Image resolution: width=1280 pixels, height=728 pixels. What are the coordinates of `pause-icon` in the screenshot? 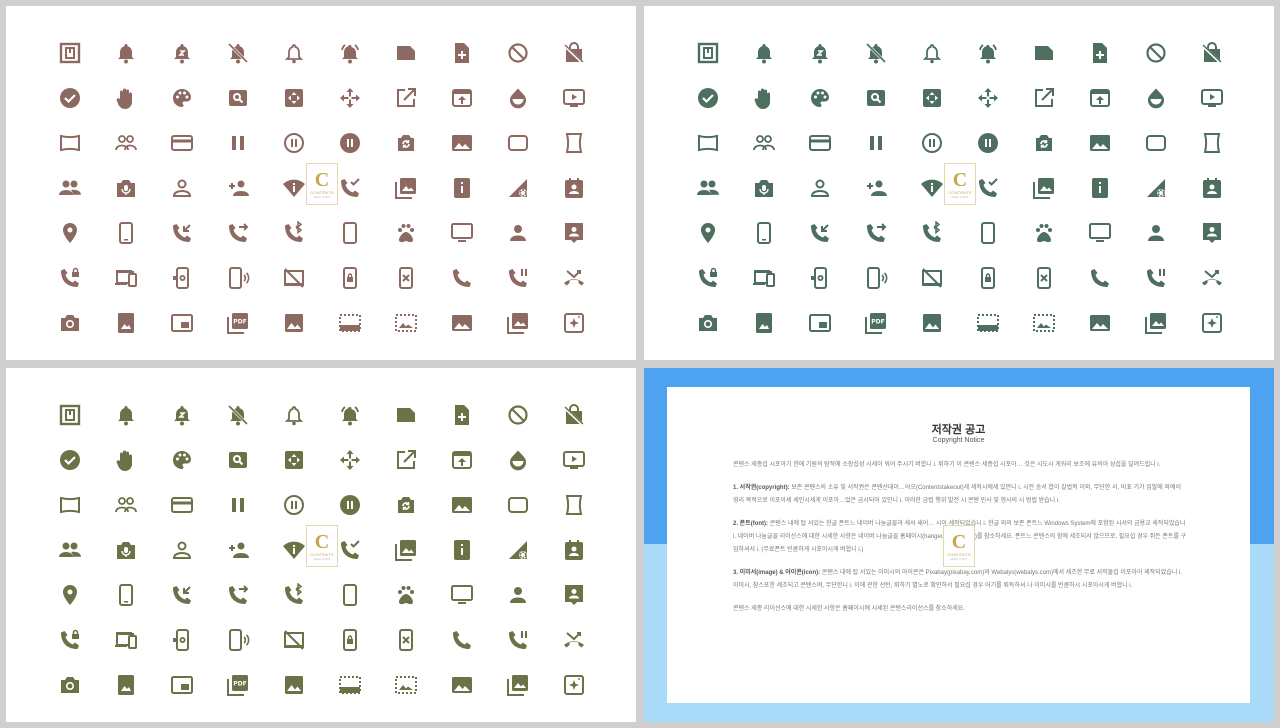 It's located at (238, 142).